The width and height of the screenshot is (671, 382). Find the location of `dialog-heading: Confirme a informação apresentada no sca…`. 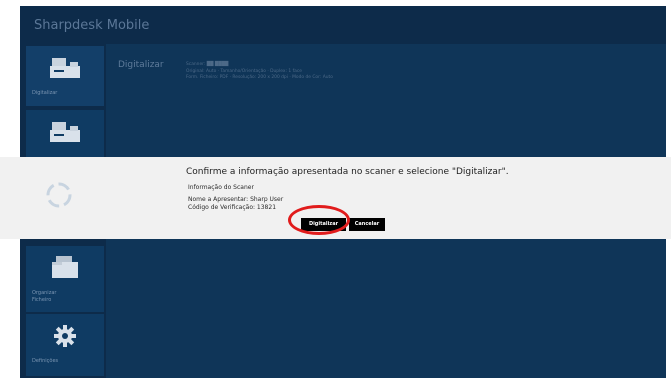

dialog-heading: Confirme a informação apresentada no sca… is located at coordinates (347, 172).